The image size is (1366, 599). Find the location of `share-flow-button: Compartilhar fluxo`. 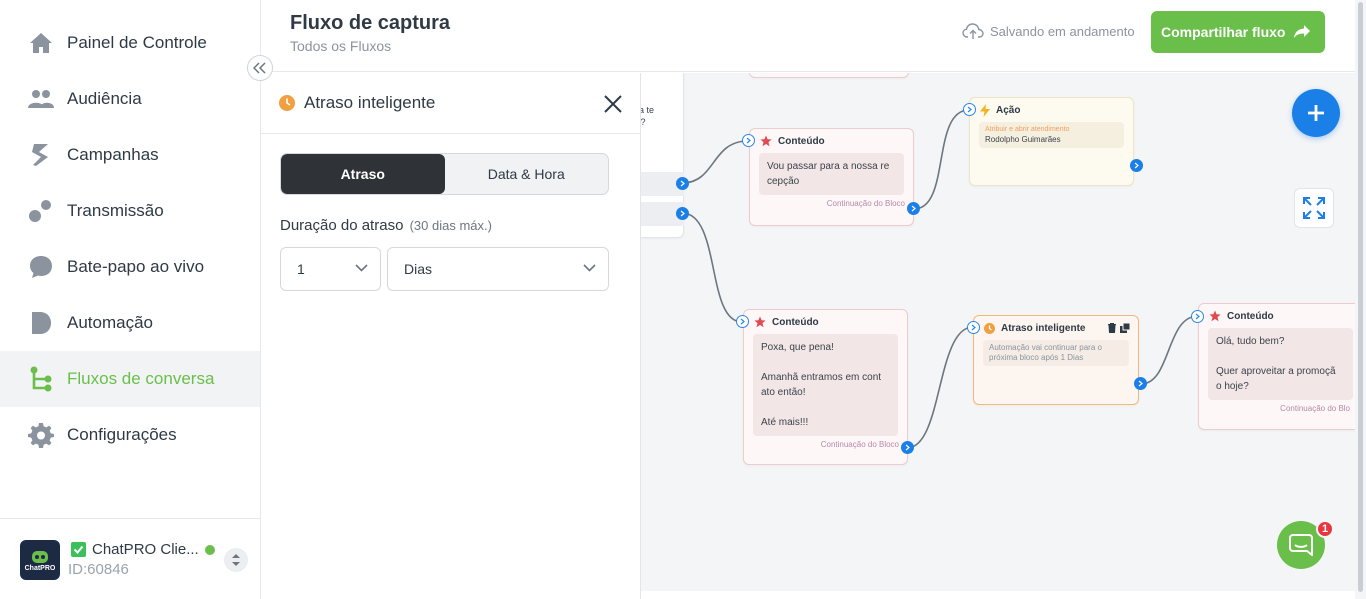

share-flow-button: Compartilhar fluxo is located at coordinates (1238, 32).